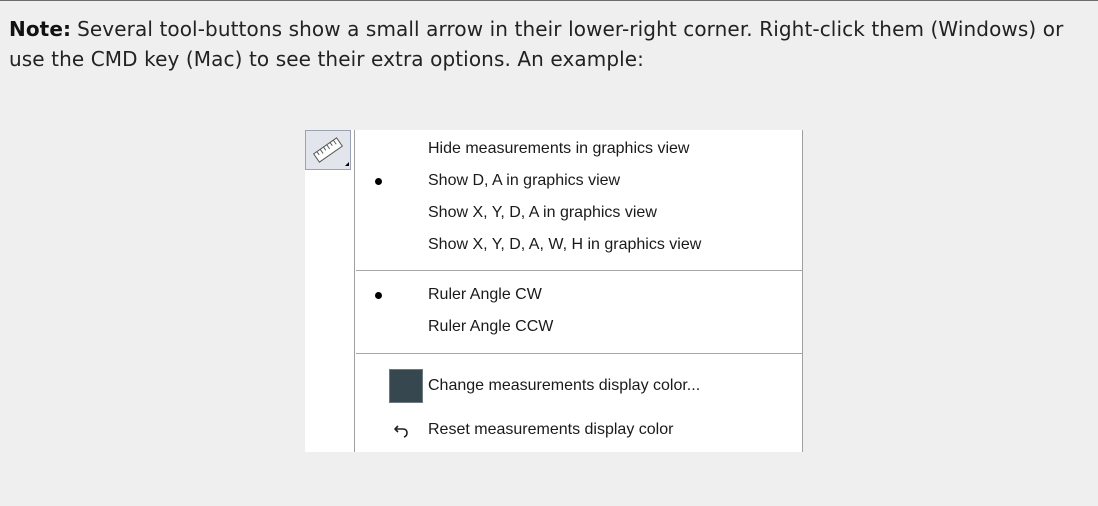  What do you see at coordinates (524, 180) in the screenshot?
I see `menu-item-label: Show D, A in graphics view` at bounding box center [524, 180].